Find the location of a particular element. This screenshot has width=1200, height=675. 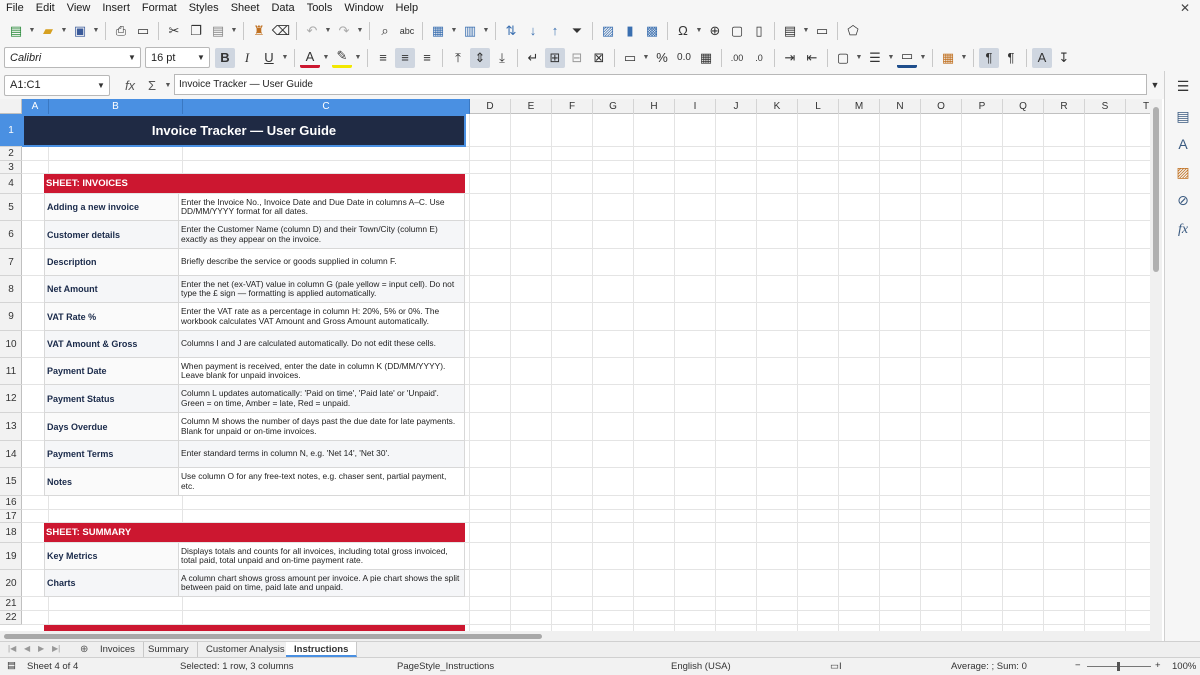

special-character-icon: Ω is located at coordinates (683, 31).